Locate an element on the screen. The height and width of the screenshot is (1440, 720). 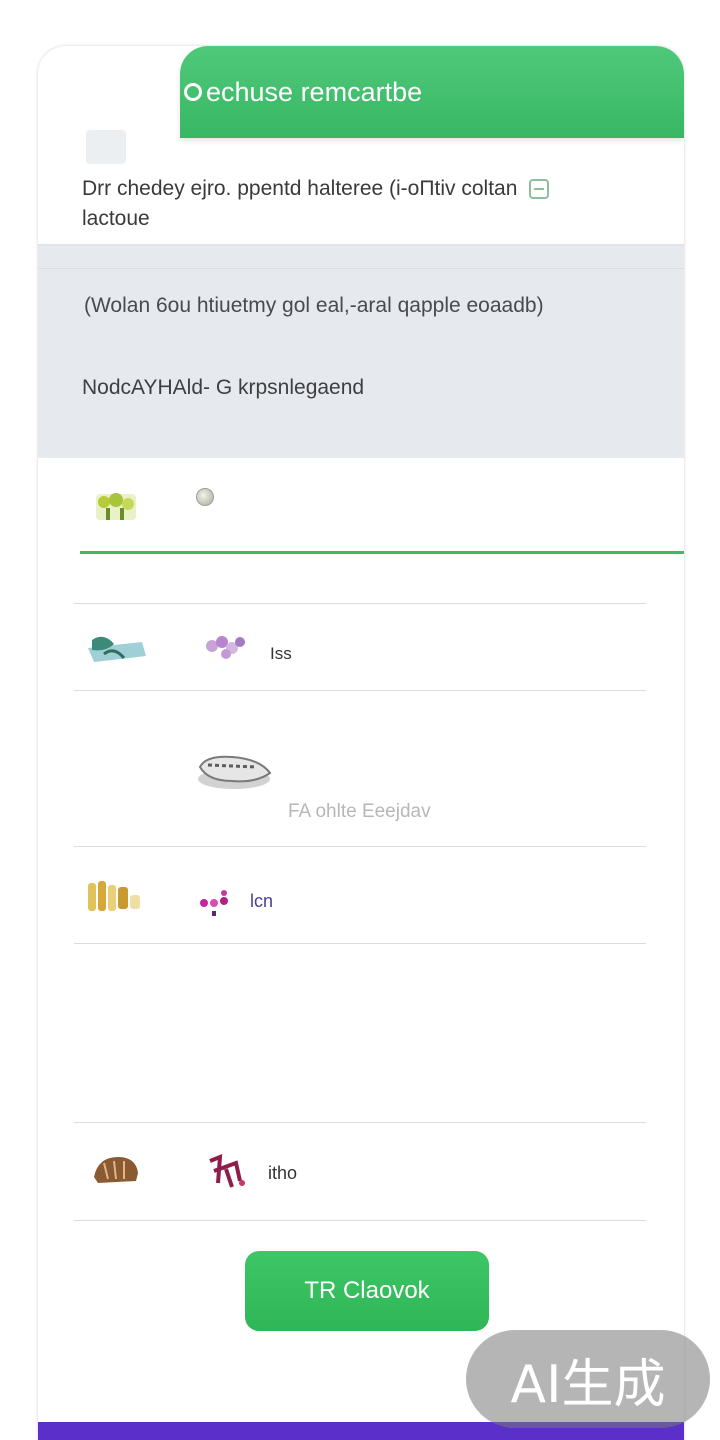
fruit-thumbnail-icon is located at coordinates (114, 896).